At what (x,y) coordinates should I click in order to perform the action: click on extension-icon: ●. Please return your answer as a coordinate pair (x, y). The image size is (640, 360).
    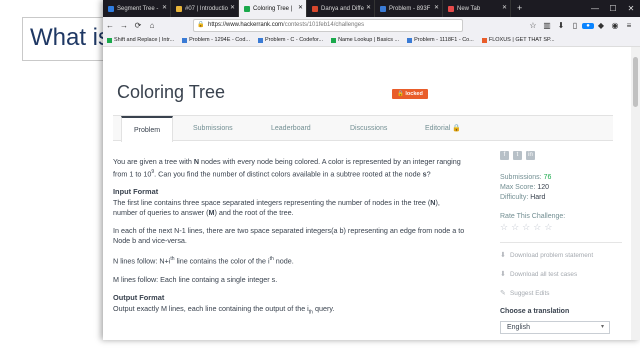
    Looking at the image, I should click on (588, 25).